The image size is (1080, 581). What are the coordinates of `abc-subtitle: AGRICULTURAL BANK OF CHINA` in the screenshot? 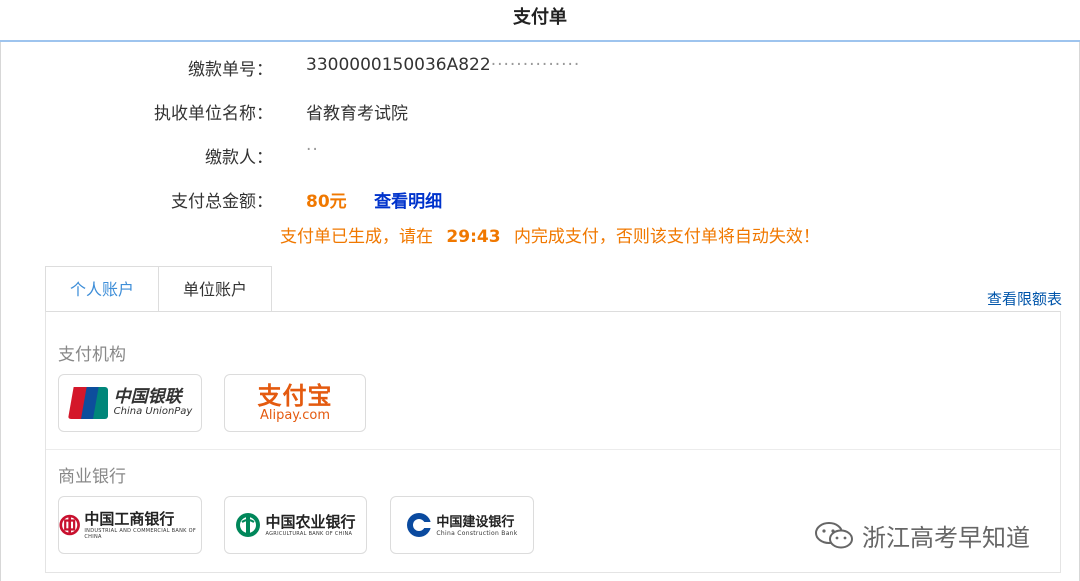 It's located at (309, 533).